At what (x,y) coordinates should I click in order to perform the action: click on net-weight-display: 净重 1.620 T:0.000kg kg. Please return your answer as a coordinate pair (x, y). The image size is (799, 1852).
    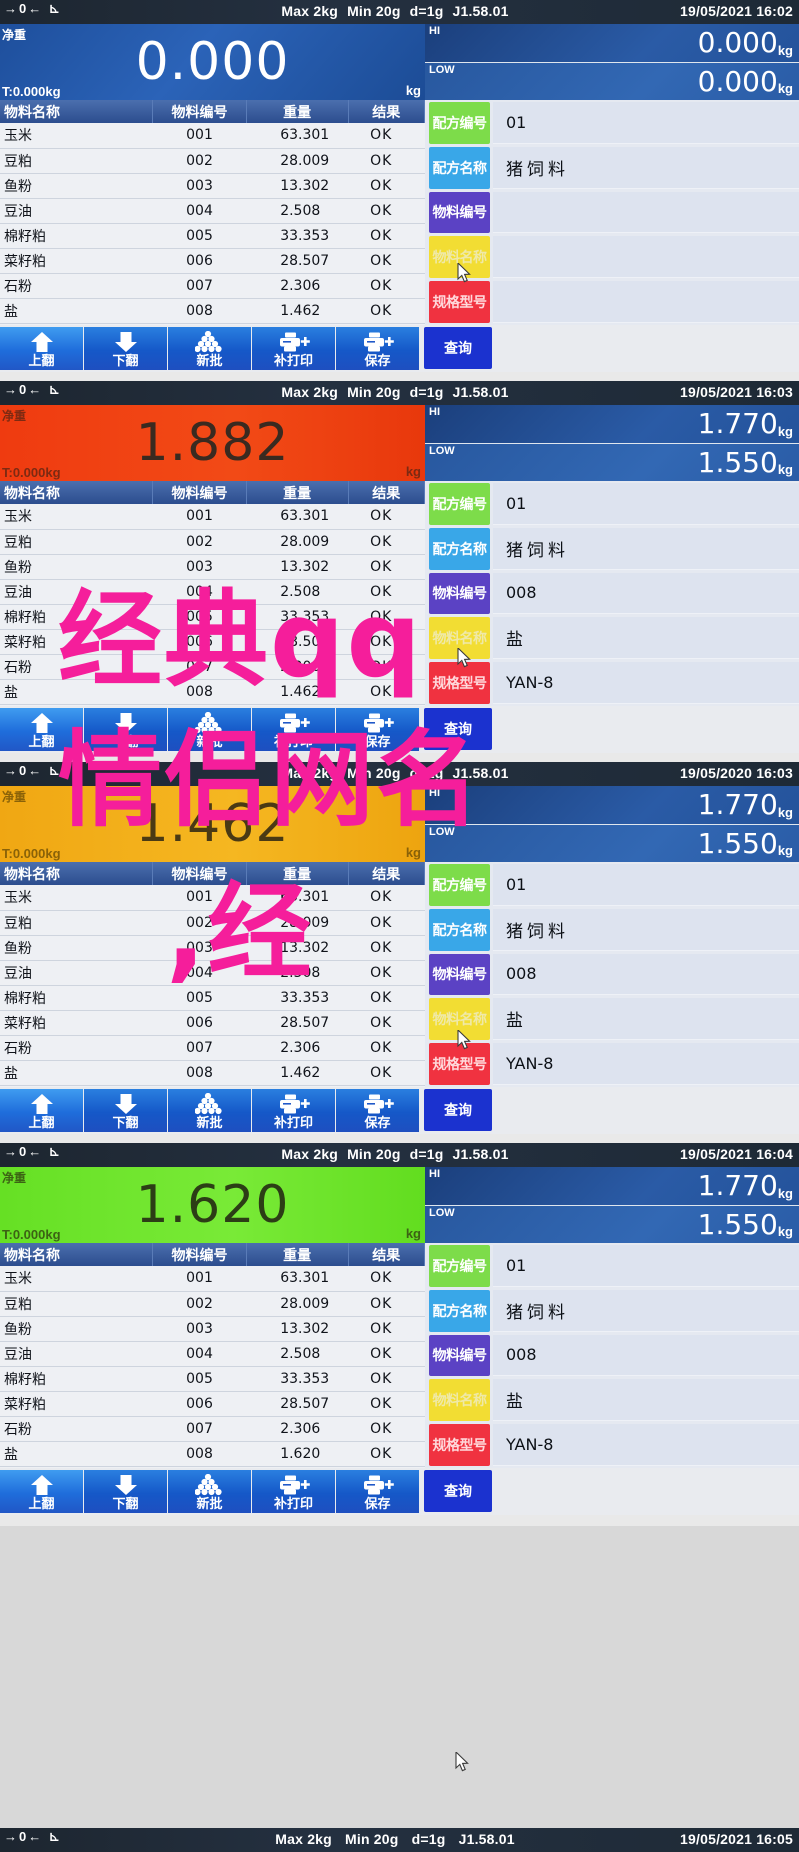
    Looking at the image, I should click on (212, 1205).